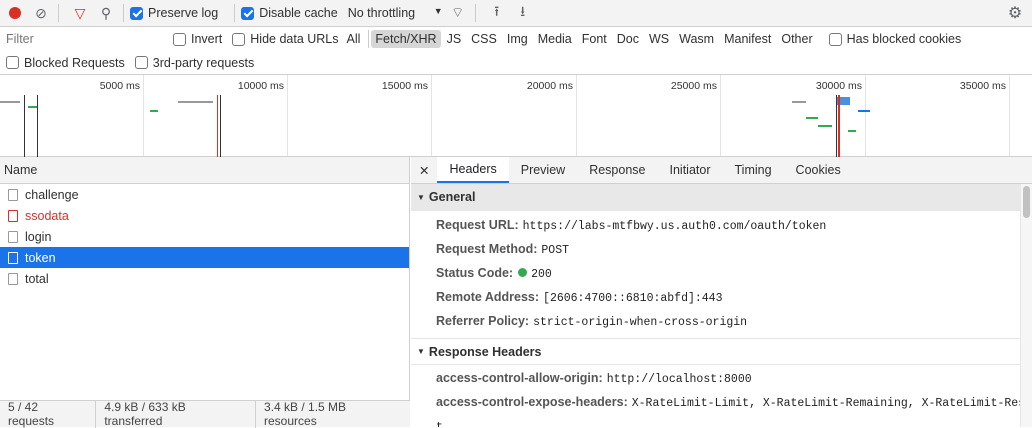 This screenshot has width=1032, height=428. What do you see at coordinates (80, 13) in the screenshot?
I see `filter-icon: ▽` at bounding box center [80, 13].